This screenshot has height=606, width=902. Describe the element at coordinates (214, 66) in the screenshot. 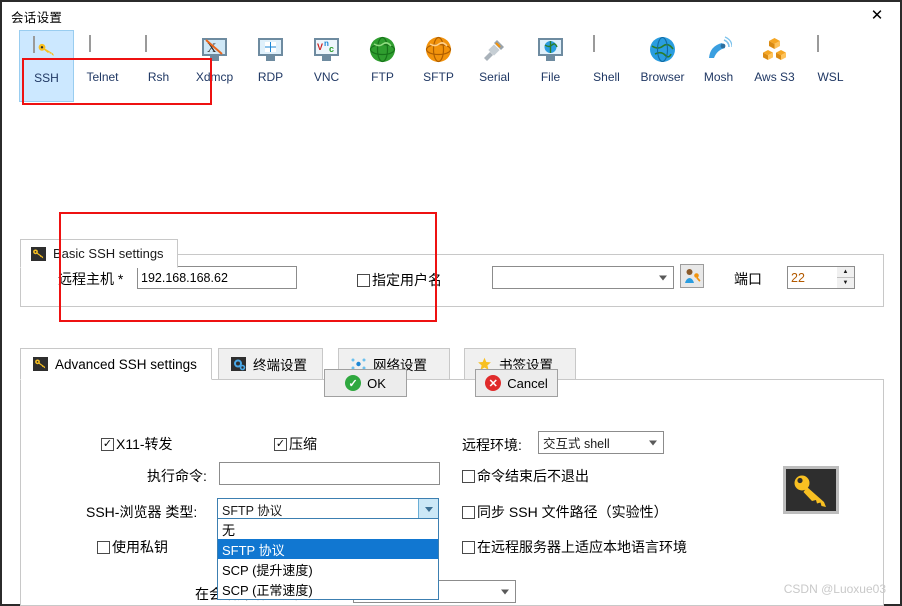

I see `toolbar-item-xdmcp: X Xdmcp` at that location.